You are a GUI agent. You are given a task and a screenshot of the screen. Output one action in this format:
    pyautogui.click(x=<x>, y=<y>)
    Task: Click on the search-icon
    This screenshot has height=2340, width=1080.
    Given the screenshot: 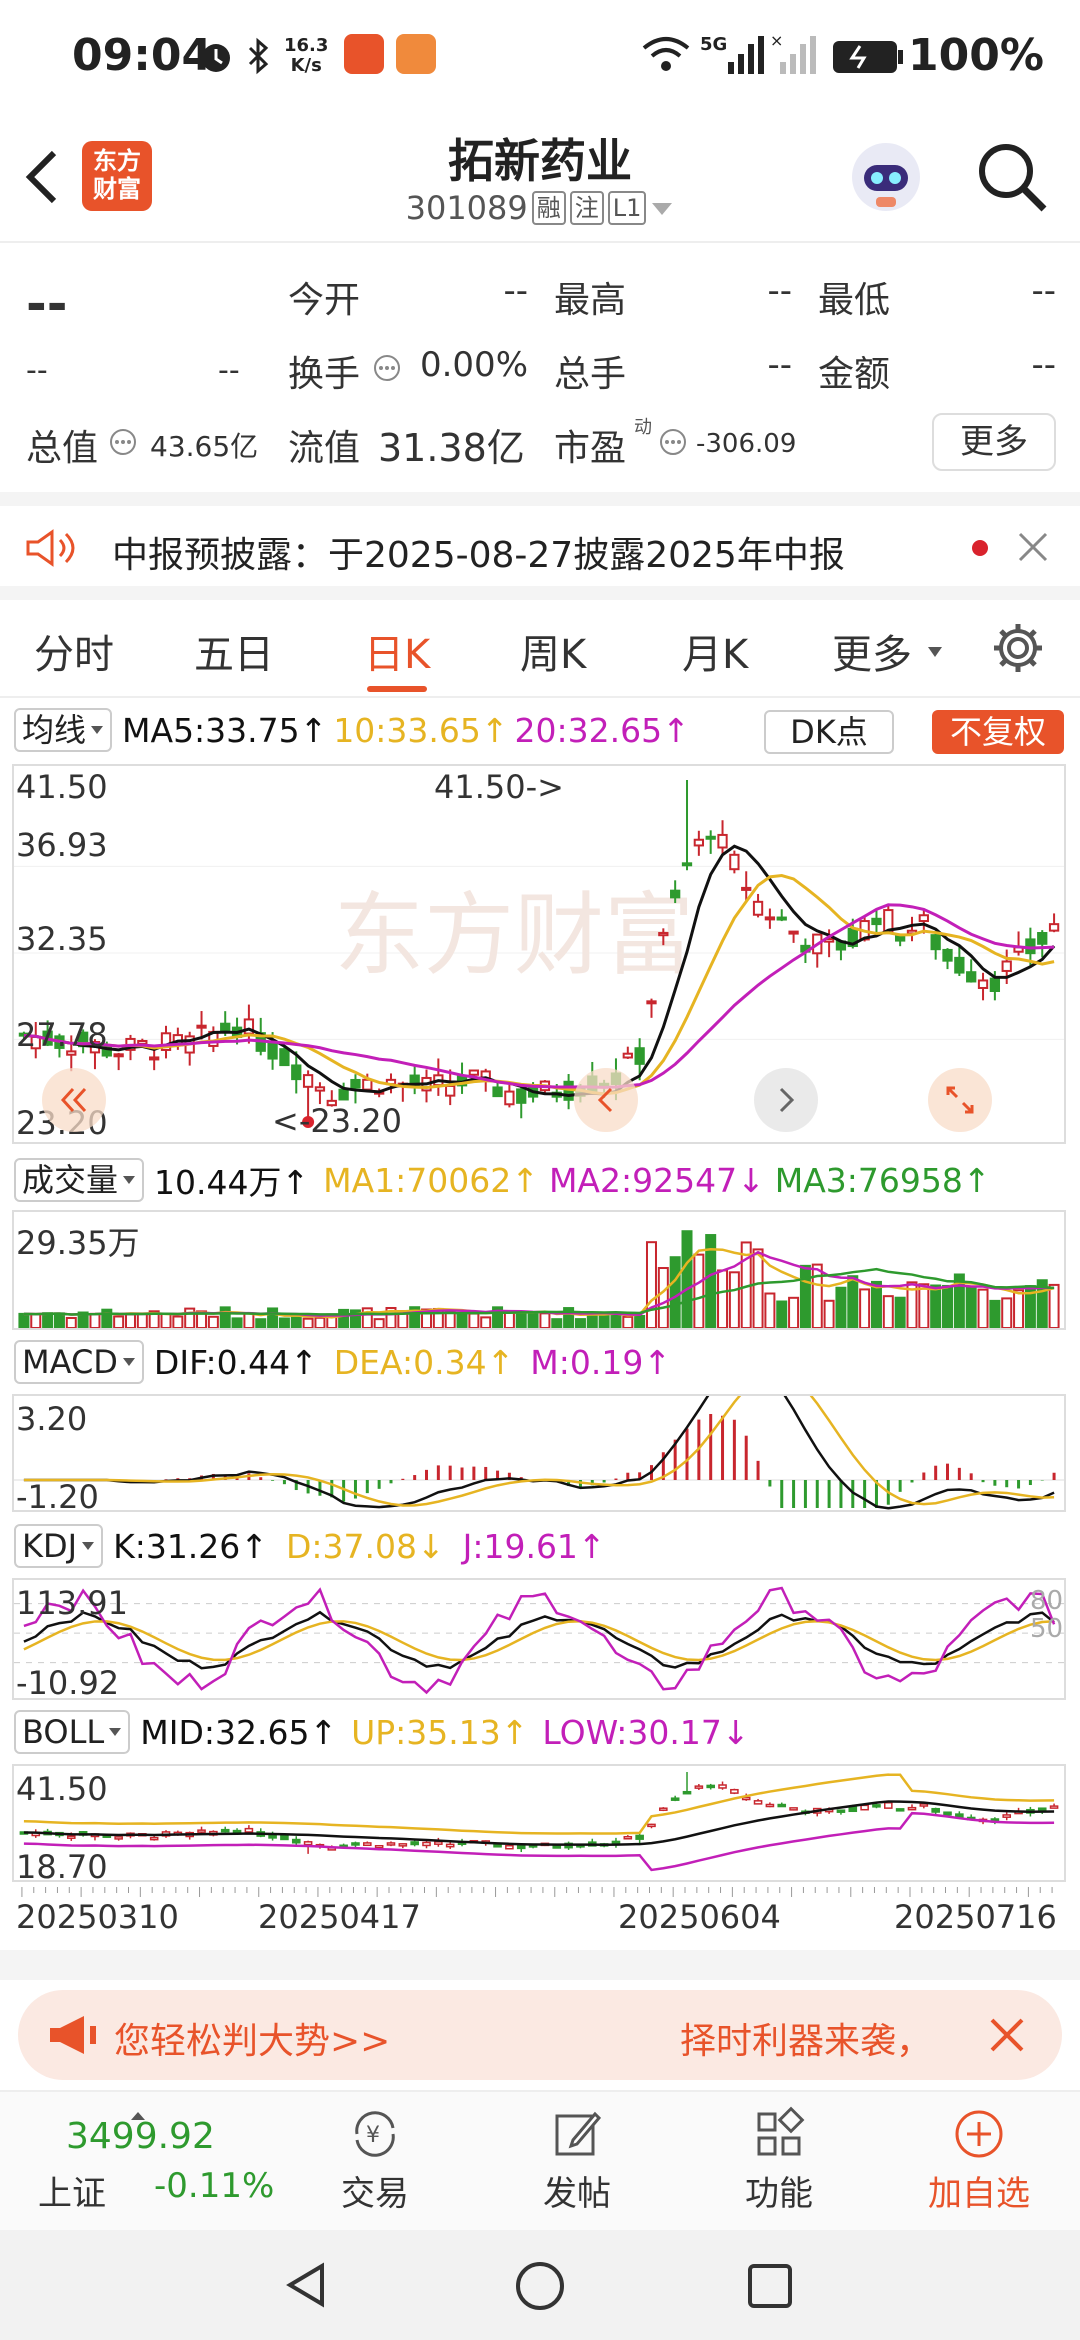 What is the action you would take?
    pyautogui.click(x=1012, y=179)
    